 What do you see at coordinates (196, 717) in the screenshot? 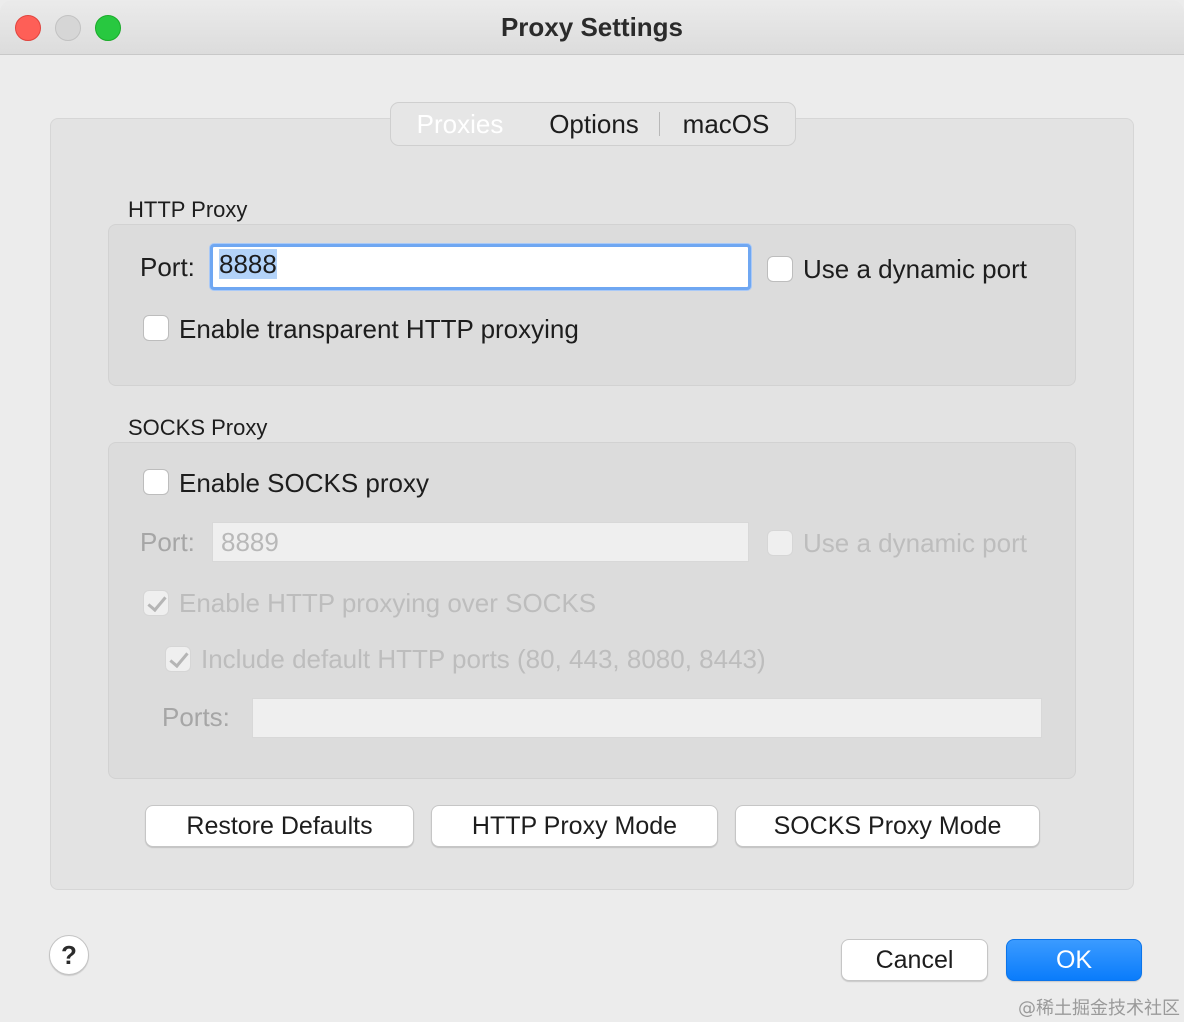
I see `ports-label: Ports:` at bounding box center [196, 717].